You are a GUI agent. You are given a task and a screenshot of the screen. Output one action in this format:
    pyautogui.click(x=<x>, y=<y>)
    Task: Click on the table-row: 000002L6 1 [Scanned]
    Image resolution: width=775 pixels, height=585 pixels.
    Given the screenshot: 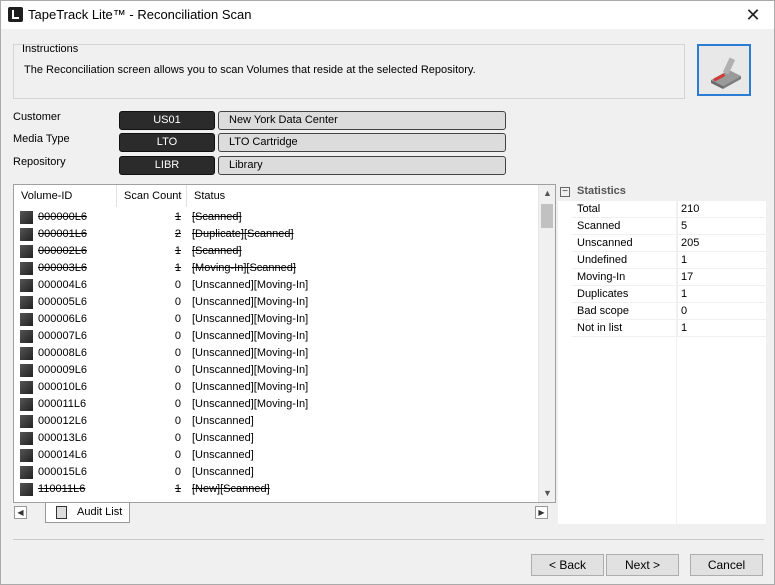 What is the action you would take?
    pyautogui.click(x=275, y=251)
    